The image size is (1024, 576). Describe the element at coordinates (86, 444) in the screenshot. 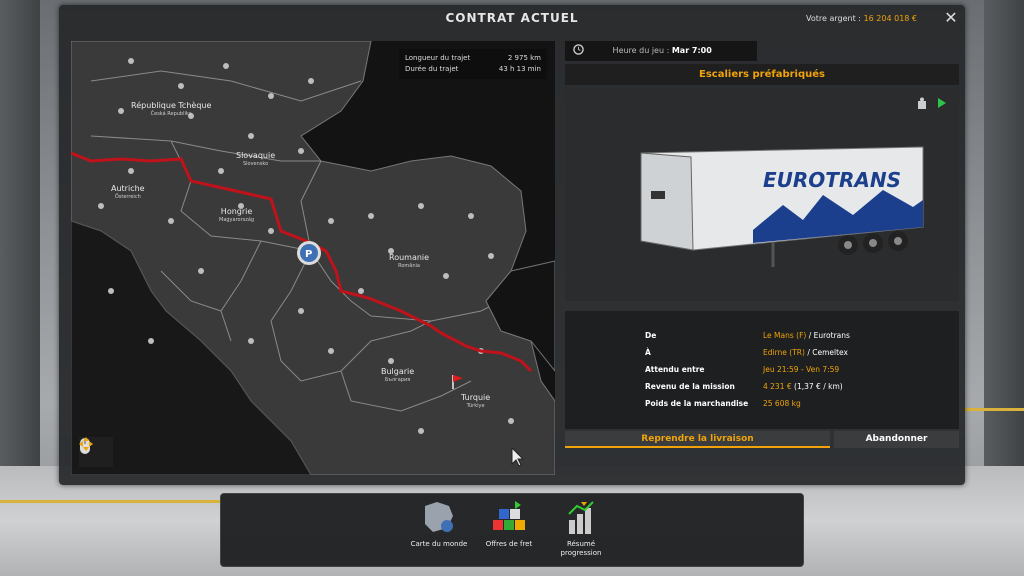

I see `move-arrows-icon` at that location.